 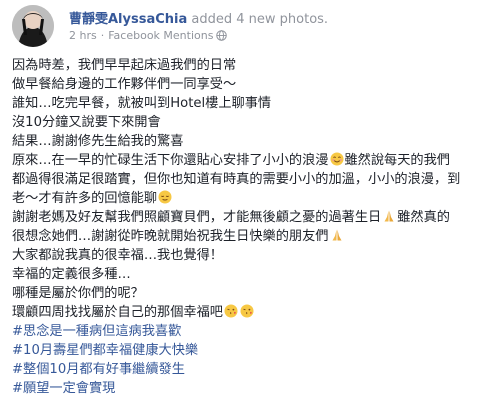 I want to click on avatar, so click(x=33, y=26).